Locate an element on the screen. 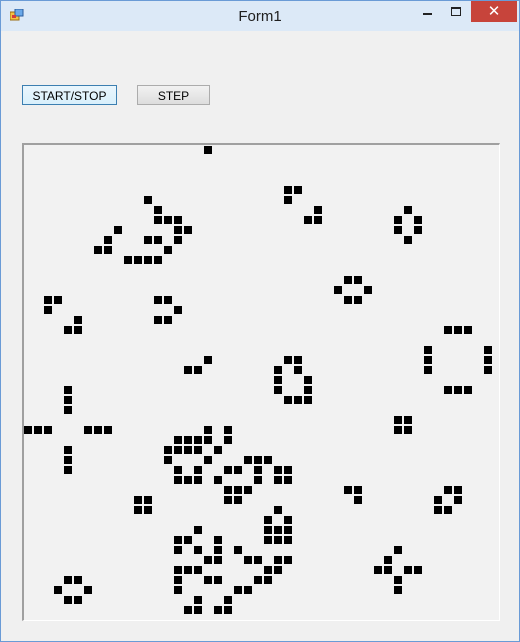  minimize-icon is located at coordinates (427, 11).